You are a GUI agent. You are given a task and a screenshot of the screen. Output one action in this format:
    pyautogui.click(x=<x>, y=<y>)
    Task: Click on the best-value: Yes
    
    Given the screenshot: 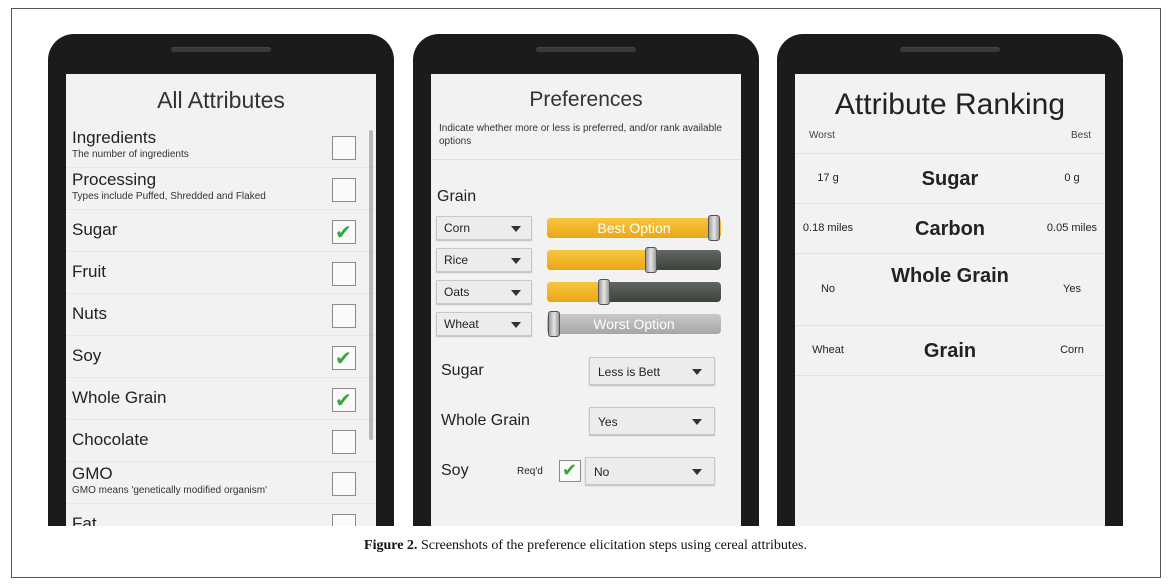 What is the action you would take?
    pyautogui.click(x=1072, y=289)
    